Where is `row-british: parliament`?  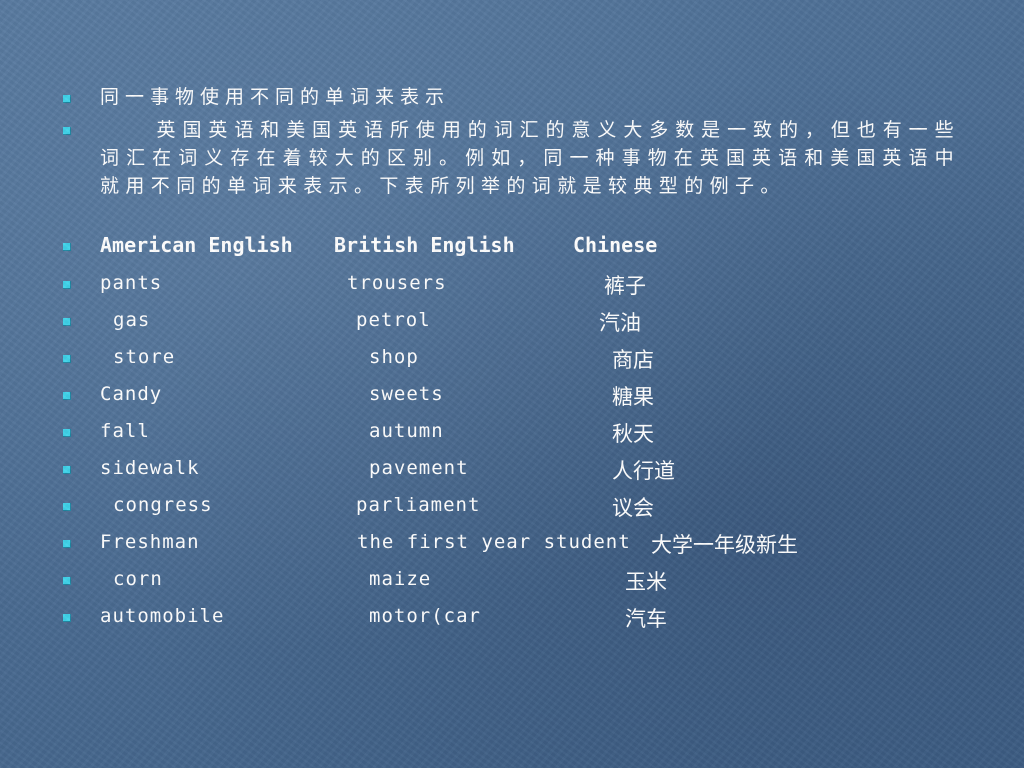
row-british: parliament is located at coordinates (418, 505).